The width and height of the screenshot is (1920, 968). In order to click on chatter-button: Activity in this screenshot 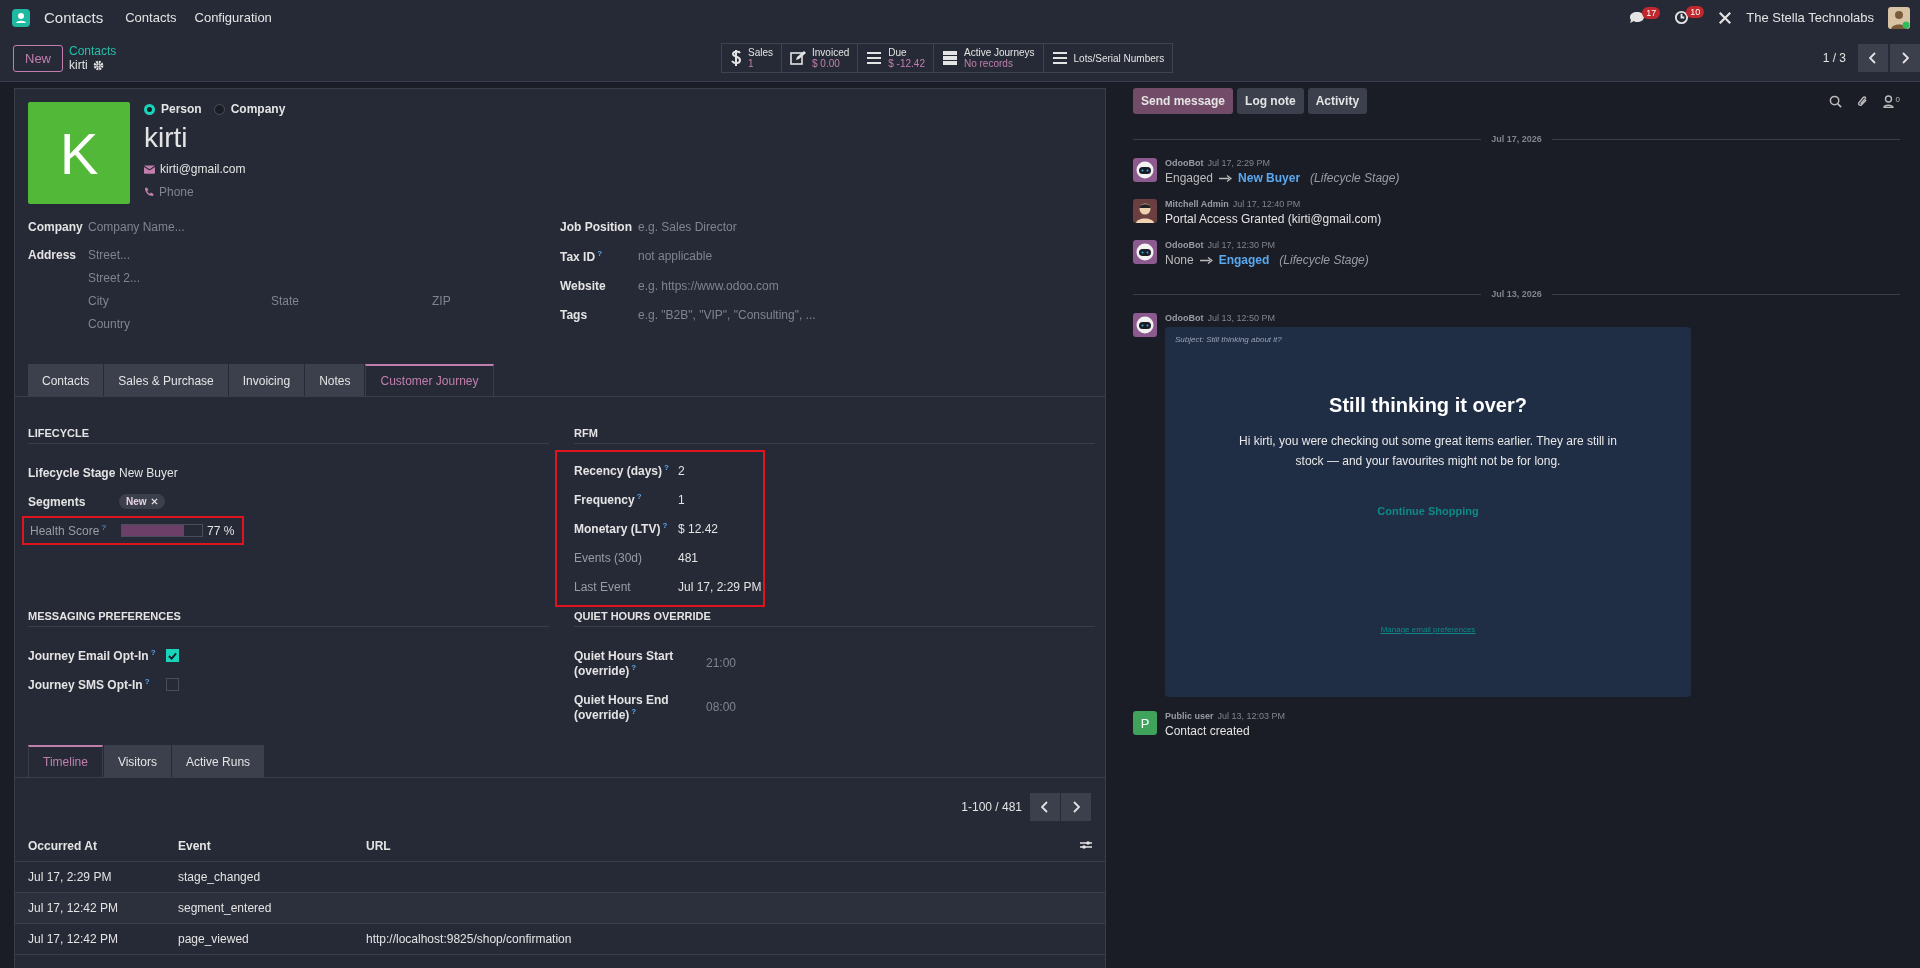, I will do `click(1337, 101)`.